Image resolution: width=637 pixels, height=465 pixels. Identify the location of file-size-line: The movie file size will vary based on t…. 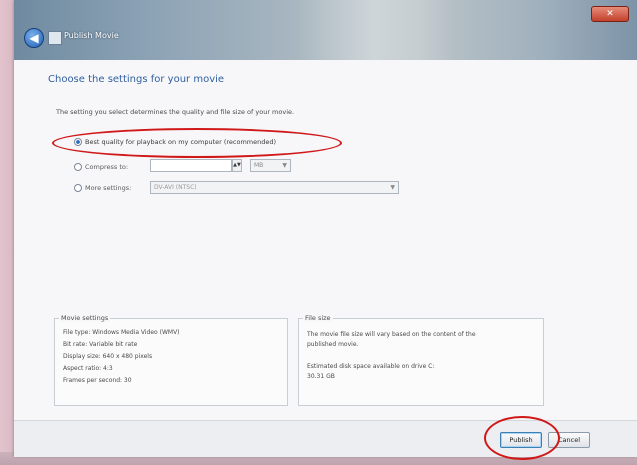
(391, 334).